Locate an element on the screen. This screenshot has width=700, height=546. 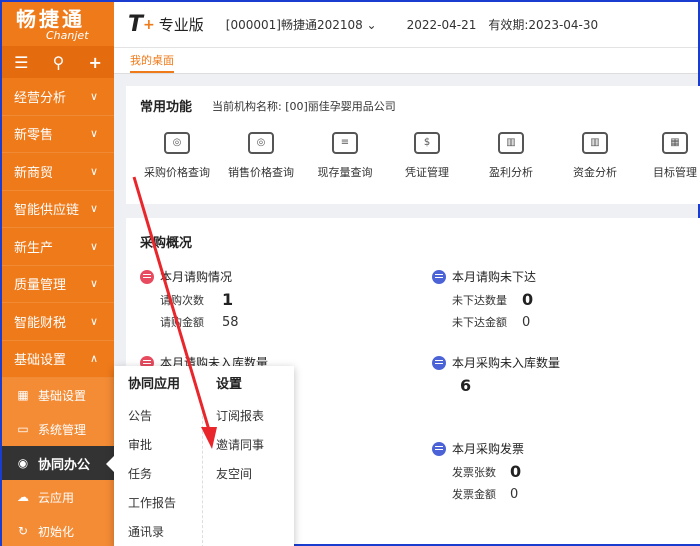
kv-label: 请购金额 is located at coordinates (182, 322).